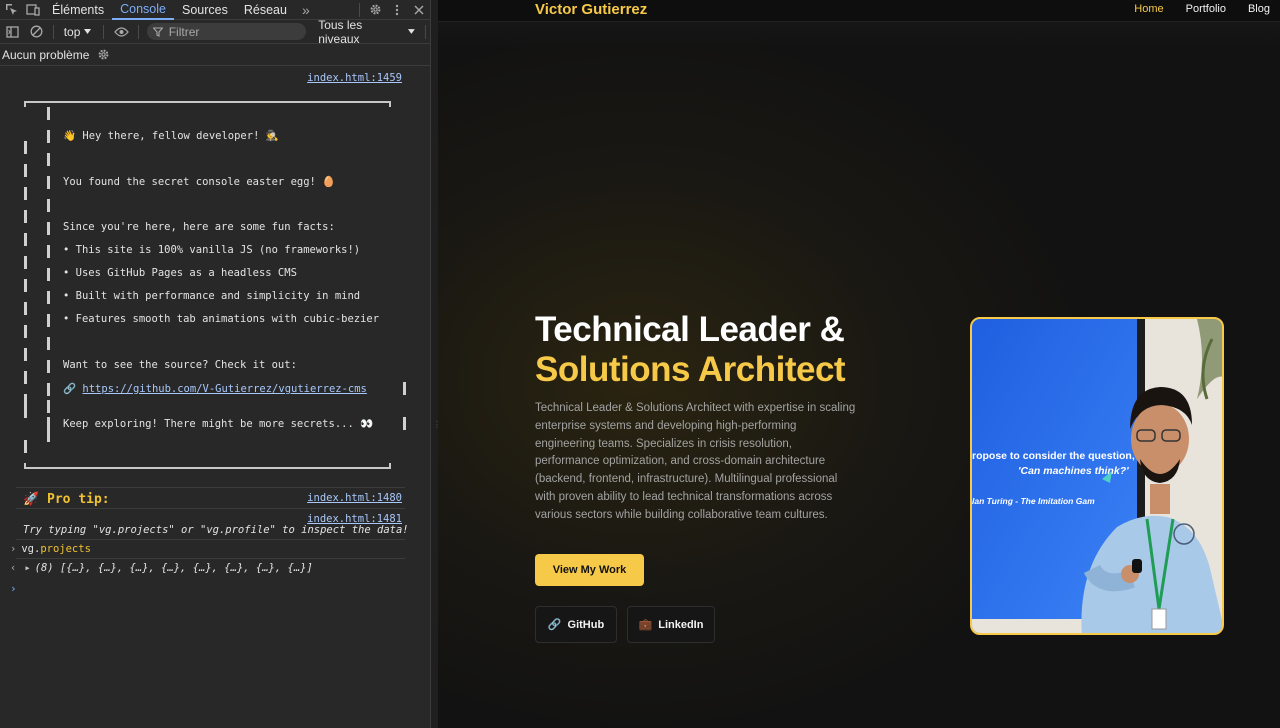 The height and width of the screenshot is (728, 1280). Describe the element at coordinates (645, 625) in the screenshot. I see `briefcase-icon: 💼` at that location.